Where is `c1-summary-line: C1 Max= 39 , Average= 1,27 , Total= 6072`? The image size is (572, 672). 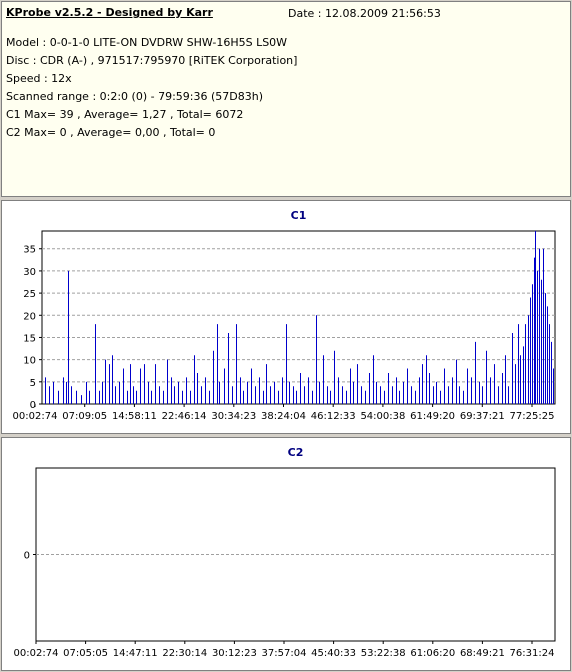
c1-summary-line: C1 Max= 39 , Average= 1,27 , Total= 6072 is located at coordinates (125, 114).